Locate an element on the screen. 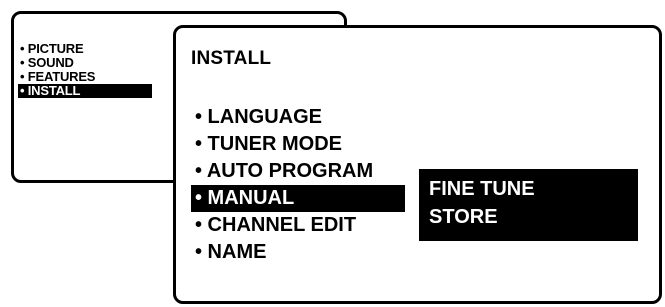 This screenshot has width=665, height=307. install-item-tuner-mode: • TUNER MODE is located at coordinates (298, 144).